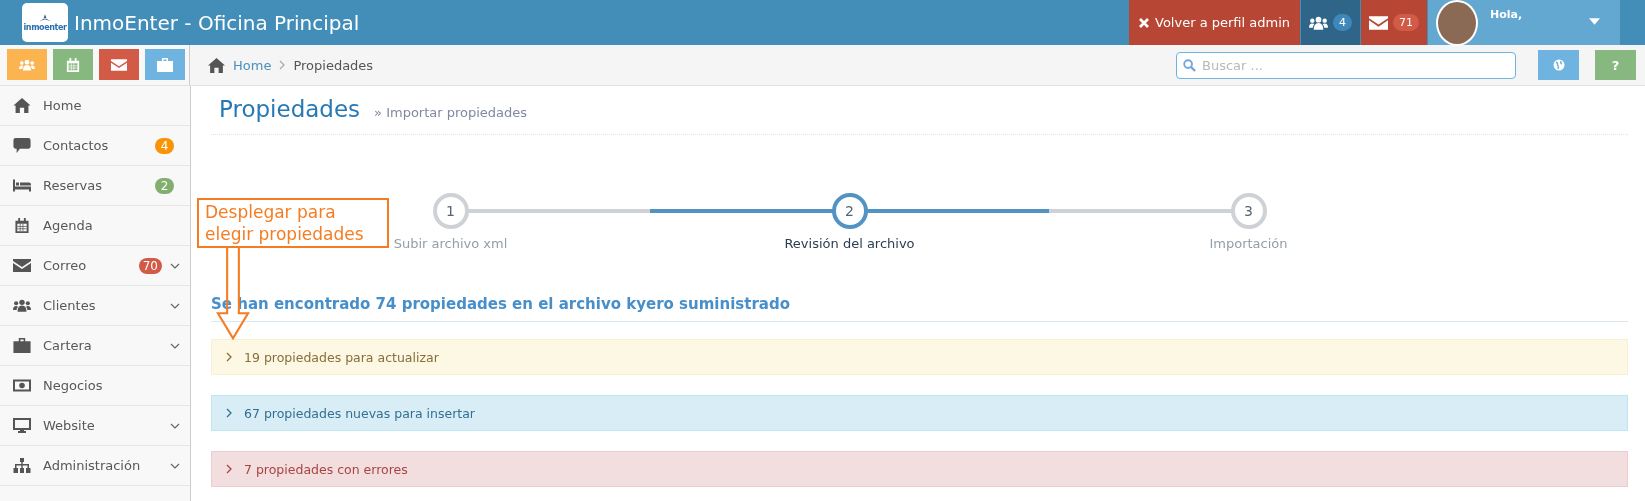  I want to click on collapsible-panel: 7 propiedades con errores, so click(919, 469).